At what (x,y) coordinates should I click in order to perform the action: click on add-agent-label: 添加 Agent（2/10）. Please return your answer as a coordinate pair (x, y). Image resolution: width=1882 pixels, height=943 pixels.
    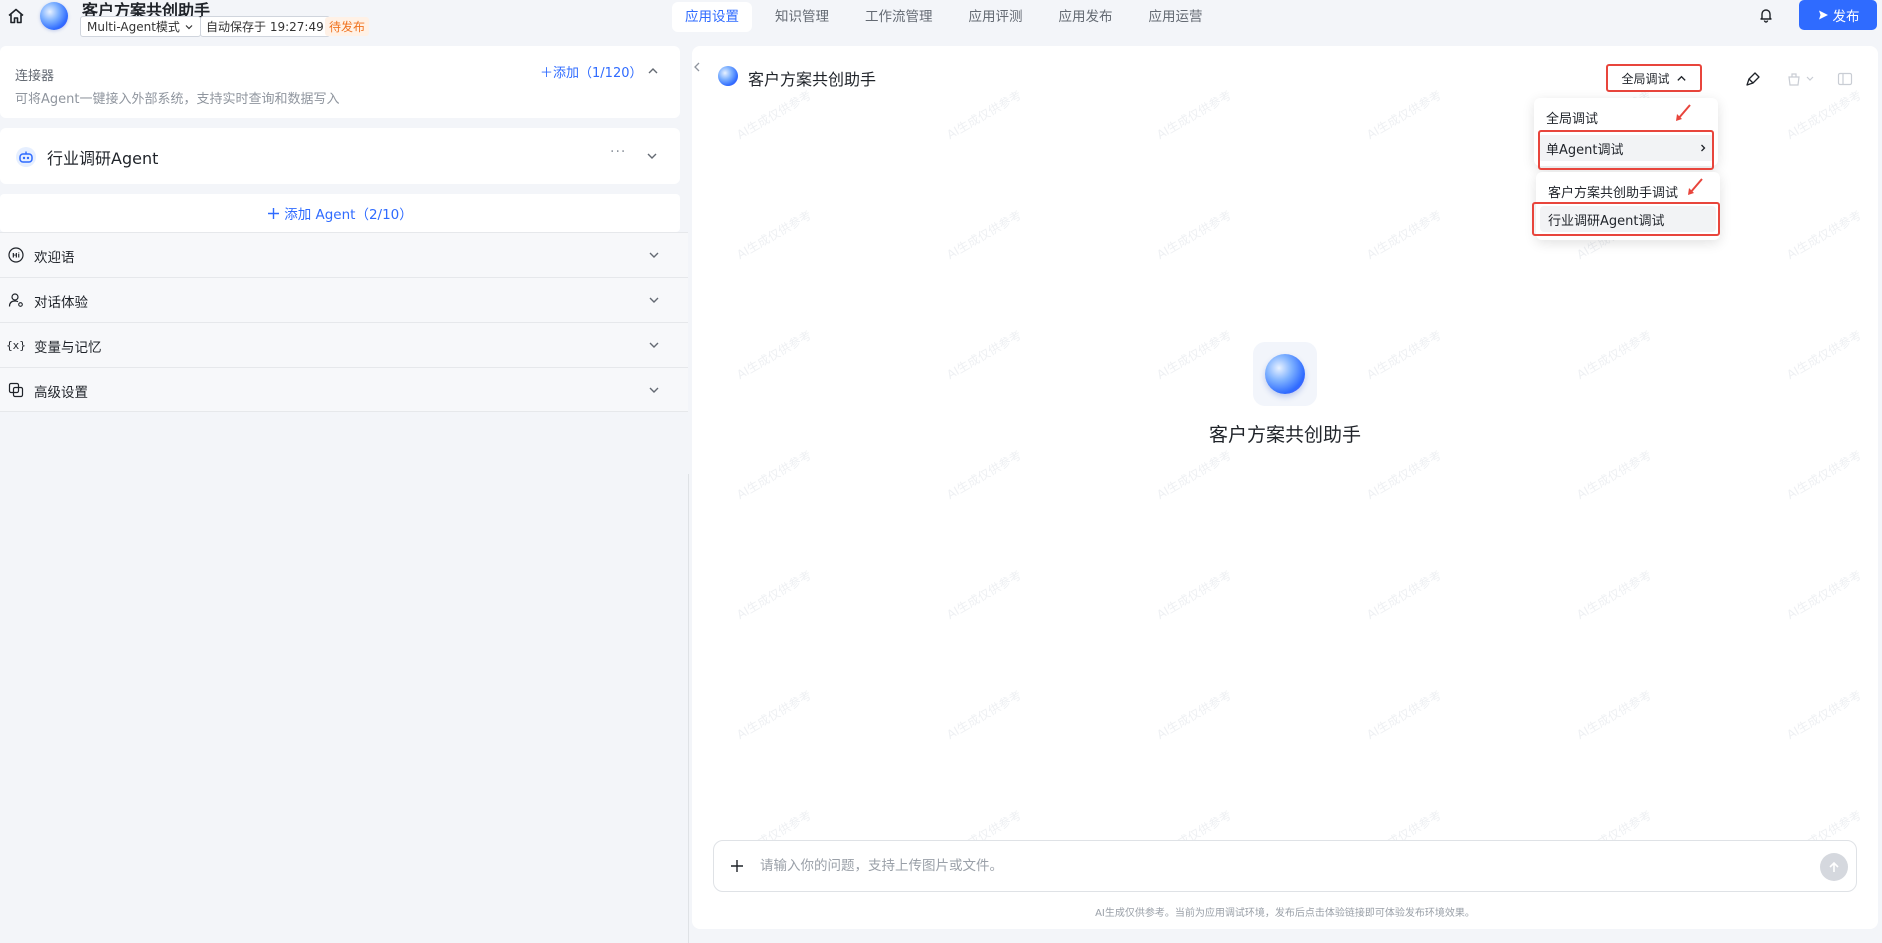
    Looking at the image, I should click on (348, 215).